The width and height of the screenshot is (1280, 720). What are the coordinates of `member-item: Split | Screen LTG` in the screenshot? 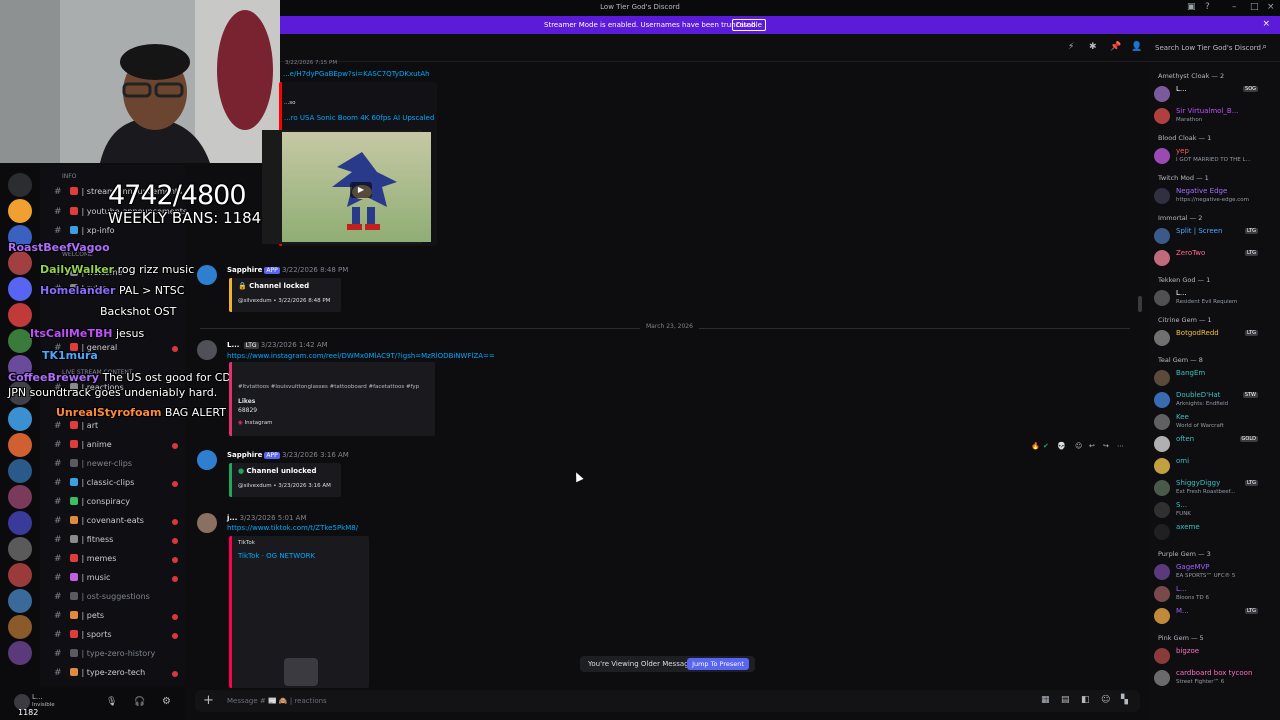 It's located at (1217, 236).